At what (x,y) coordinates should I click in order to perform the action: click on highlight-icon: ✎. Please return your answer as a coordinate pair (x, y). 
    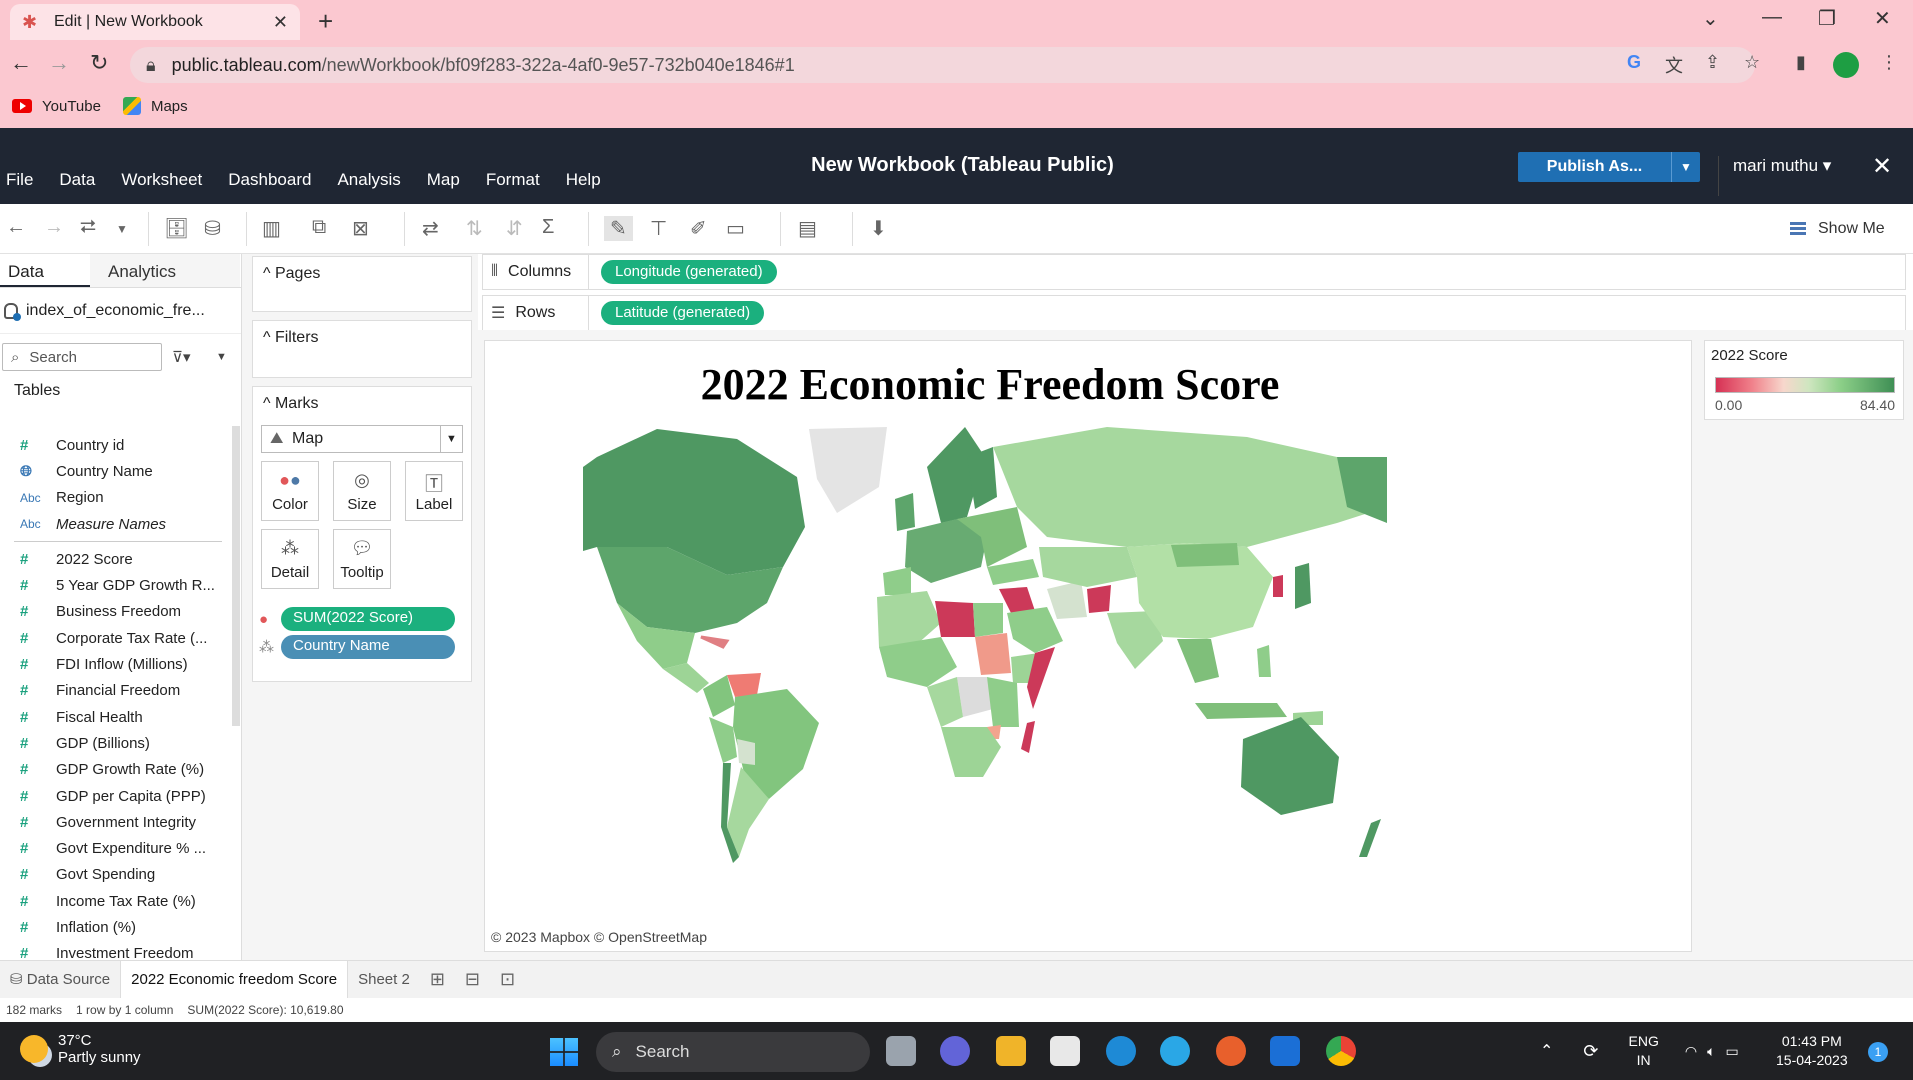
    Looking at the image, I should click on (618, 228).